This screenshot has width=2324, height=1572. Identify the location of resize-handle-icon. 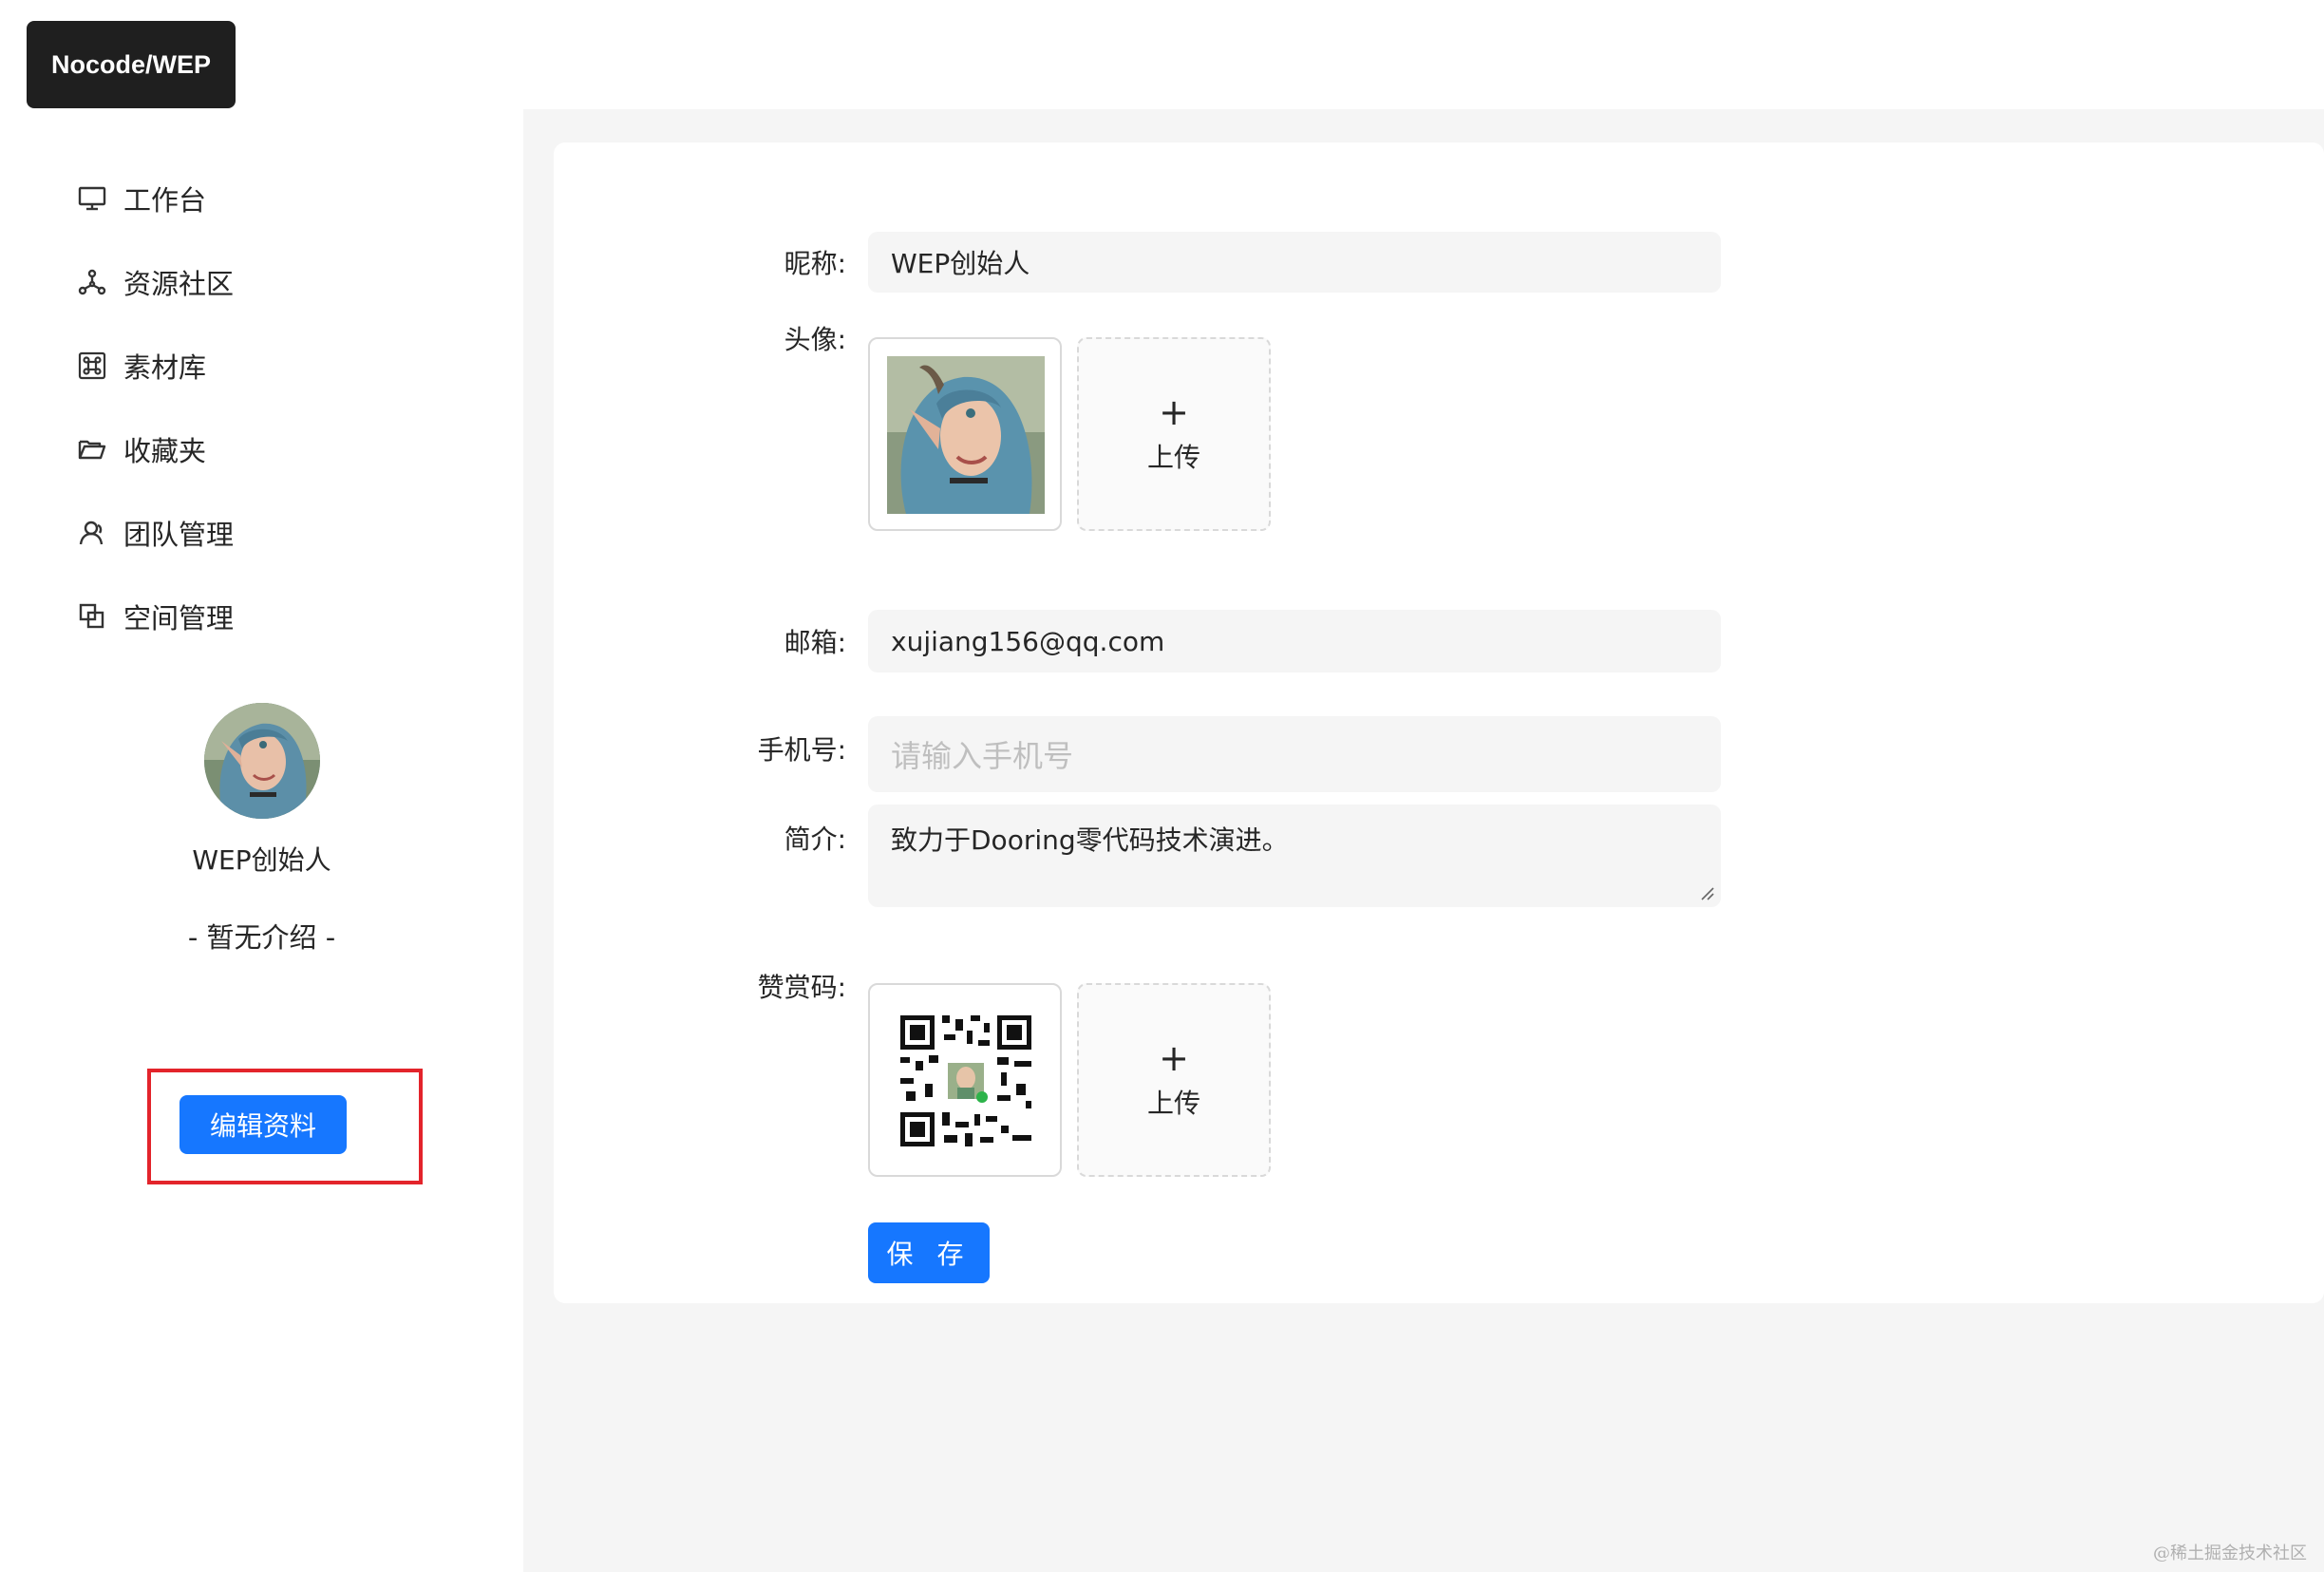
(1706, 892).